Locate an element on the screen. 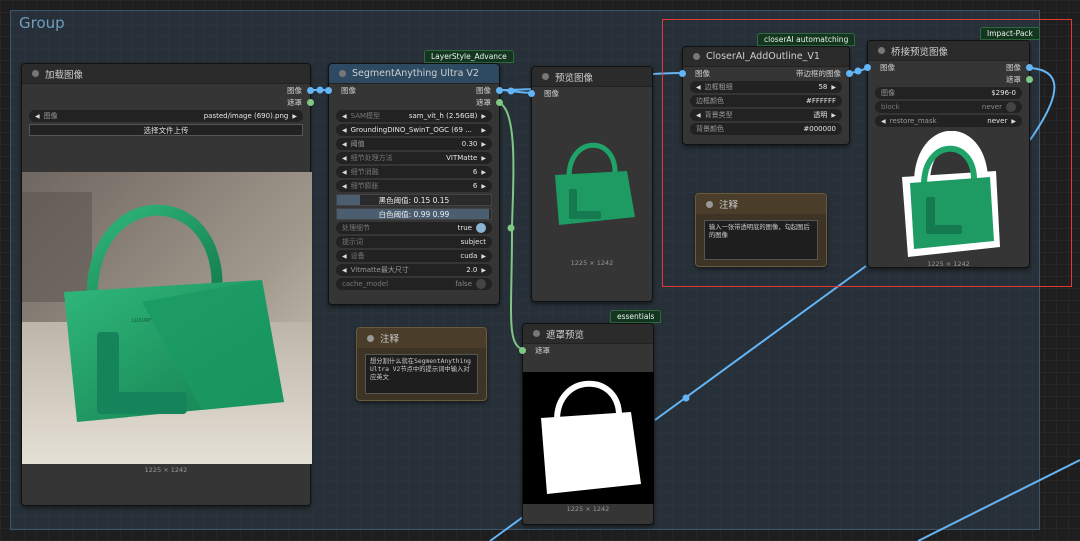 This screenshot has height=541, width=1080. image-select: ◀ 图像 pasted/image (690).png ▶ is located at coordinates (166, 116).